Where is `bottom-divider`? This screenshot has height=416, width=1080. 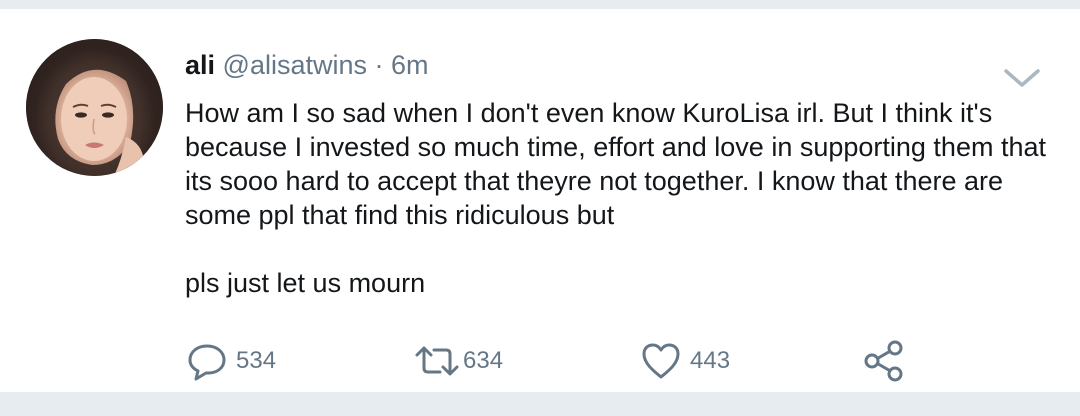 bottom-divider is located at coordinates (540, 404).